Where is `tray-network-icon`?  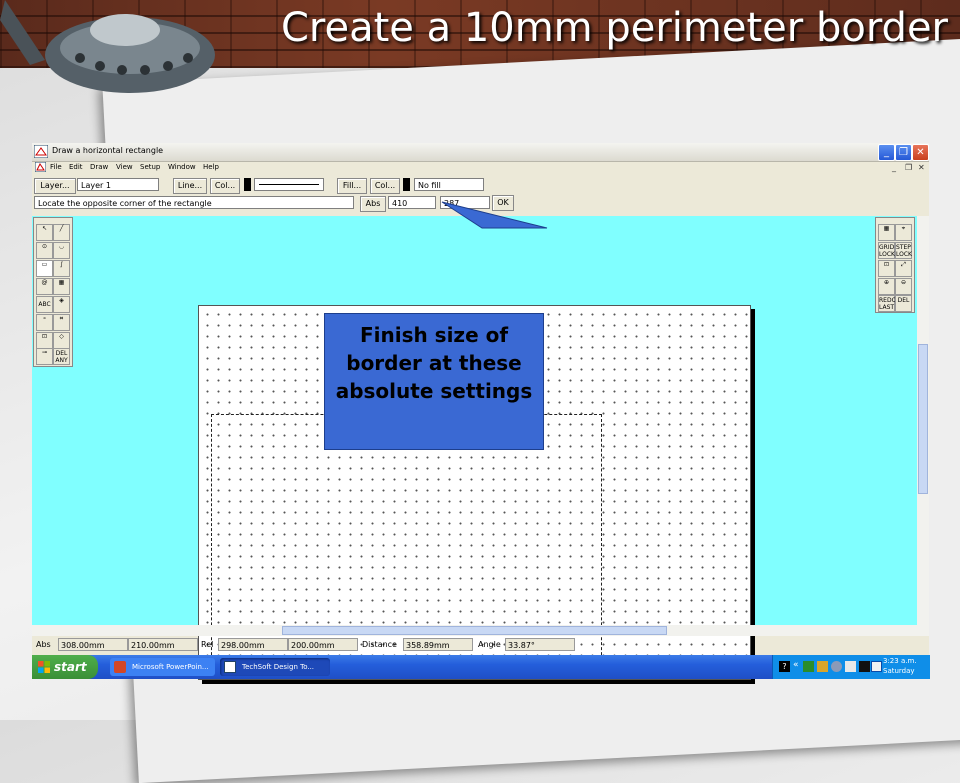
tray-network-icon is located at coordinates (808, 666).